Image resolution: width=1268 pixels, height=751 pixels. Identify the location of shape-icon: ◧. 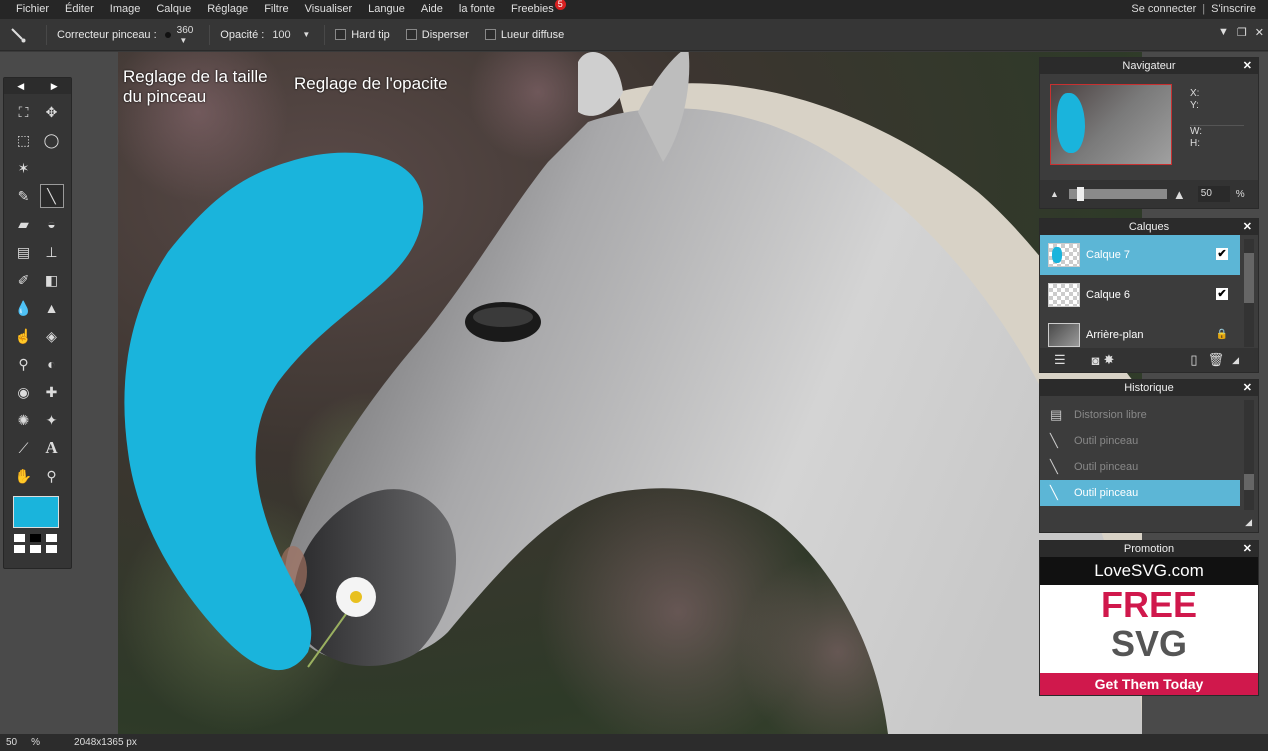
(52, 280).